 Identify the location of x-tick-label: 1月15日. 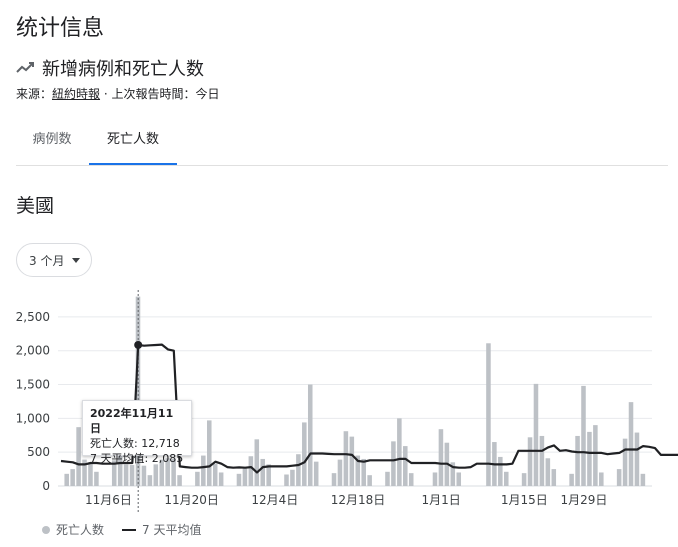
(524, 500).